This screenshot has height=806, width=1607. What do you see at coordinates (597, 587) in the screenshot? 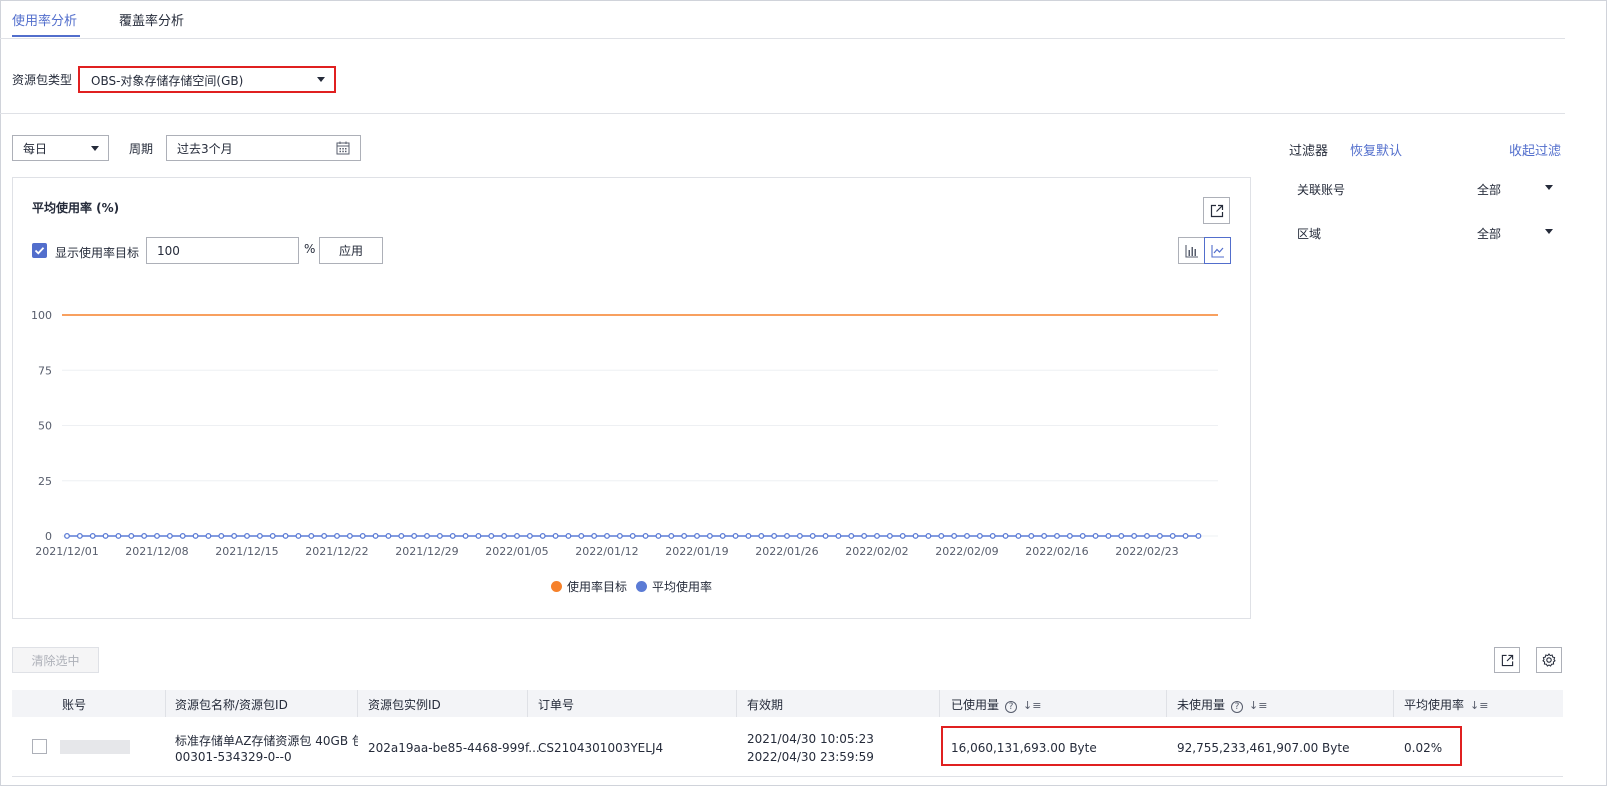
I see `legend-target-label: 使用率目标` at bounding box center [597, 587].